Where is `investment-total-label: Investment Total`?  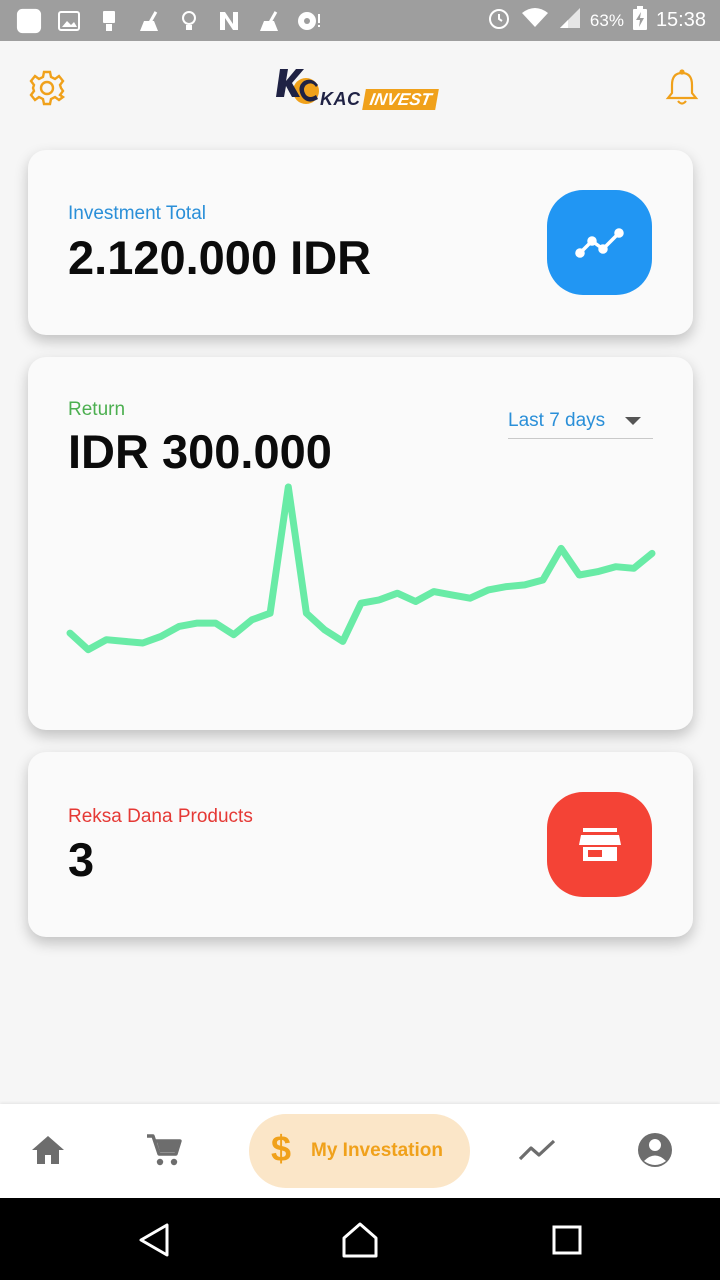
investment-total-label: Investment Total is located at coordinates (137, 213).